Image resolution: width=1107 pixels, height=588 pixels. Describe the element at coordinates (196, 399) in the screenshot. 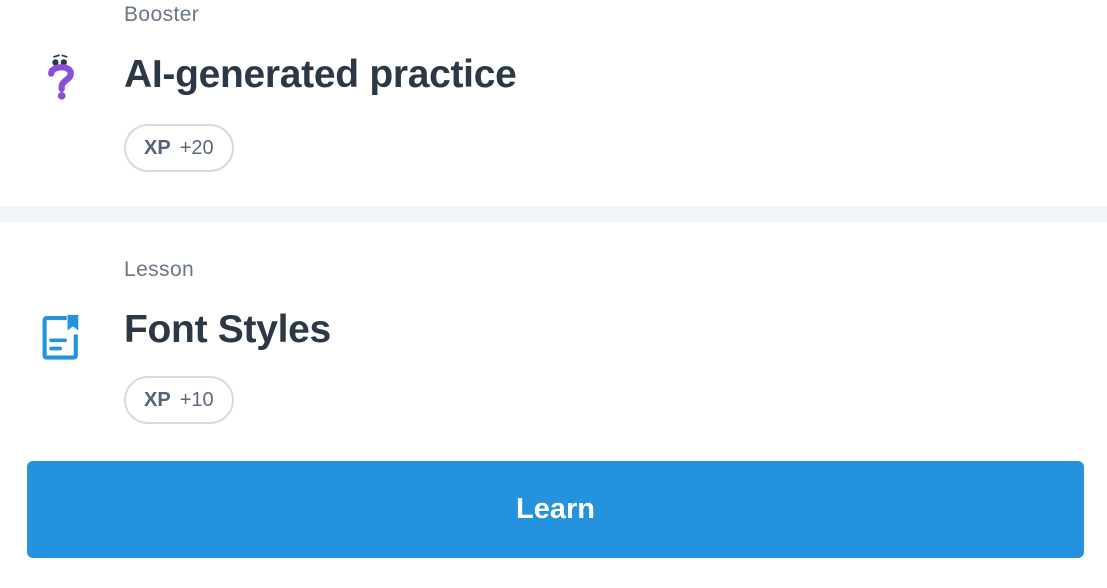

I see `xp-value: +10` at that location.